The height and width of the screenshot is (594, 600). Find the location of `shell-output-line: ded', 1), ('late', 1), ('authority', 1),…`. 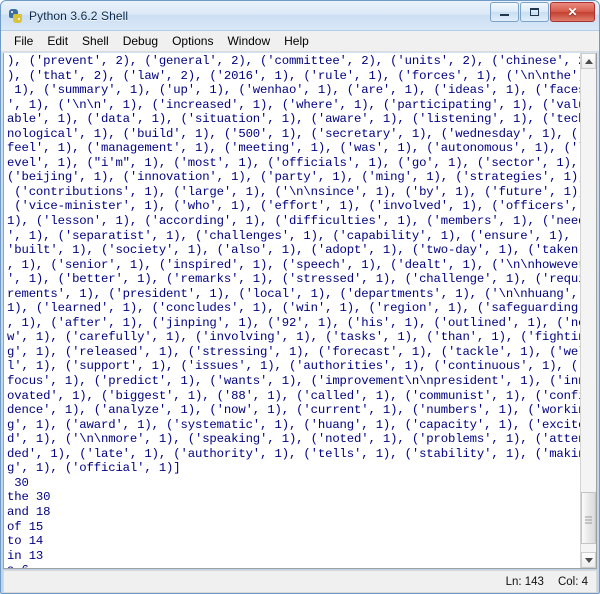

shell-output-line: ded', 1), ('late', 1), ('authority', 1),… is located at coordinates (293, 453).